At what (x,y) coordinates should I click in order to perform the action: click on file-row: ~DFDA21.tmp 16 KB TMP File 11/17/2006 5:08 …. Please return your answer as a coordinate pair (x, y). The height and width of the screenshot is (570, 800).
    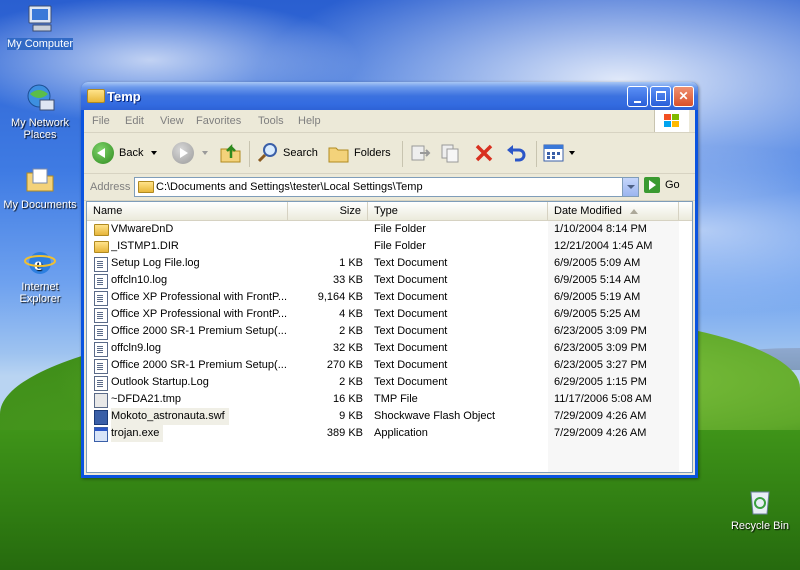
    Looking at the image, I should click on (383, 399).